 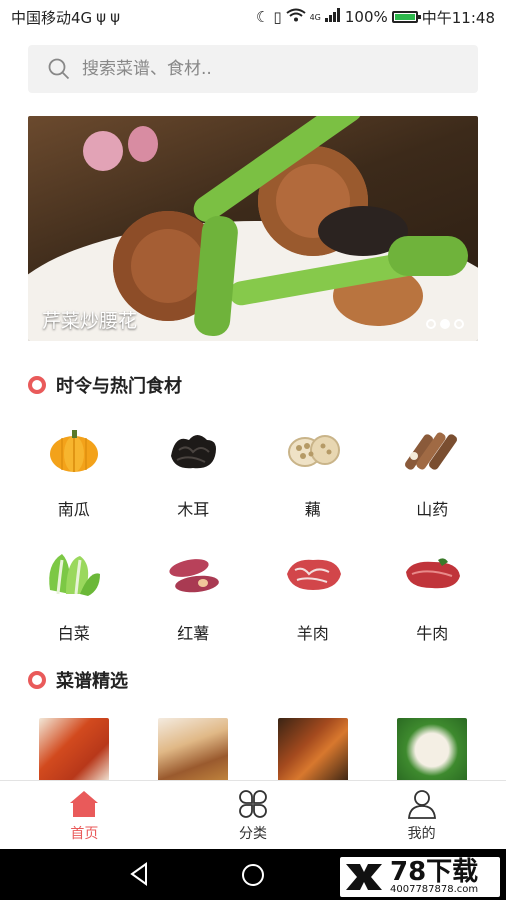 I want to click on ingredient-item: 南瓜, so click(x=74, y=482).